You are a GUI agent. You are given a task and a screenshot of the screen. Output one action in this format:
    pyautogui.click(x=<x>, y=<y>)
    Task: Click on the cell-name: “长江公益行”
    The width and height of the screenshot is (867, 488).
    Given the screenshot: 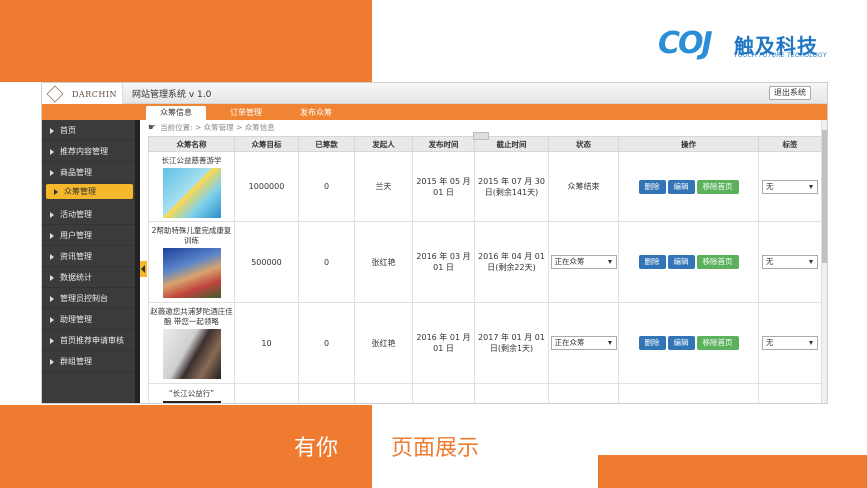 What is the action you would take?
    pyautogui.click(x=191, y=393)
    